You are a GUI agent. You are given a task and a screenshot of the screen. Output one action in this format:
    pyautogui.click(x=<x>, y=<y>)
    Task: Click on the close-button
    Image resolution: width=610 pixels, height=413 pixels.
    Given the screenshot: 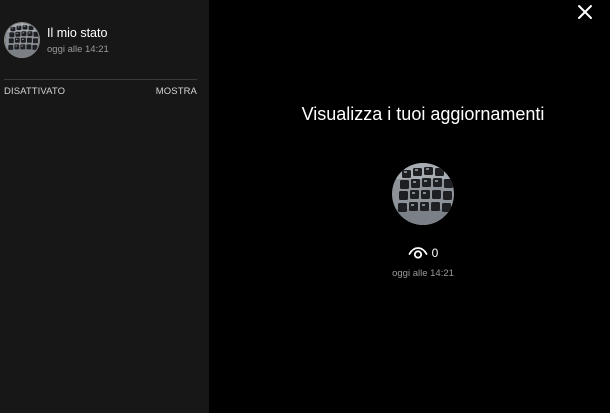 What is the action you would take?
    pyautogui.click(x=585, y=12)
    